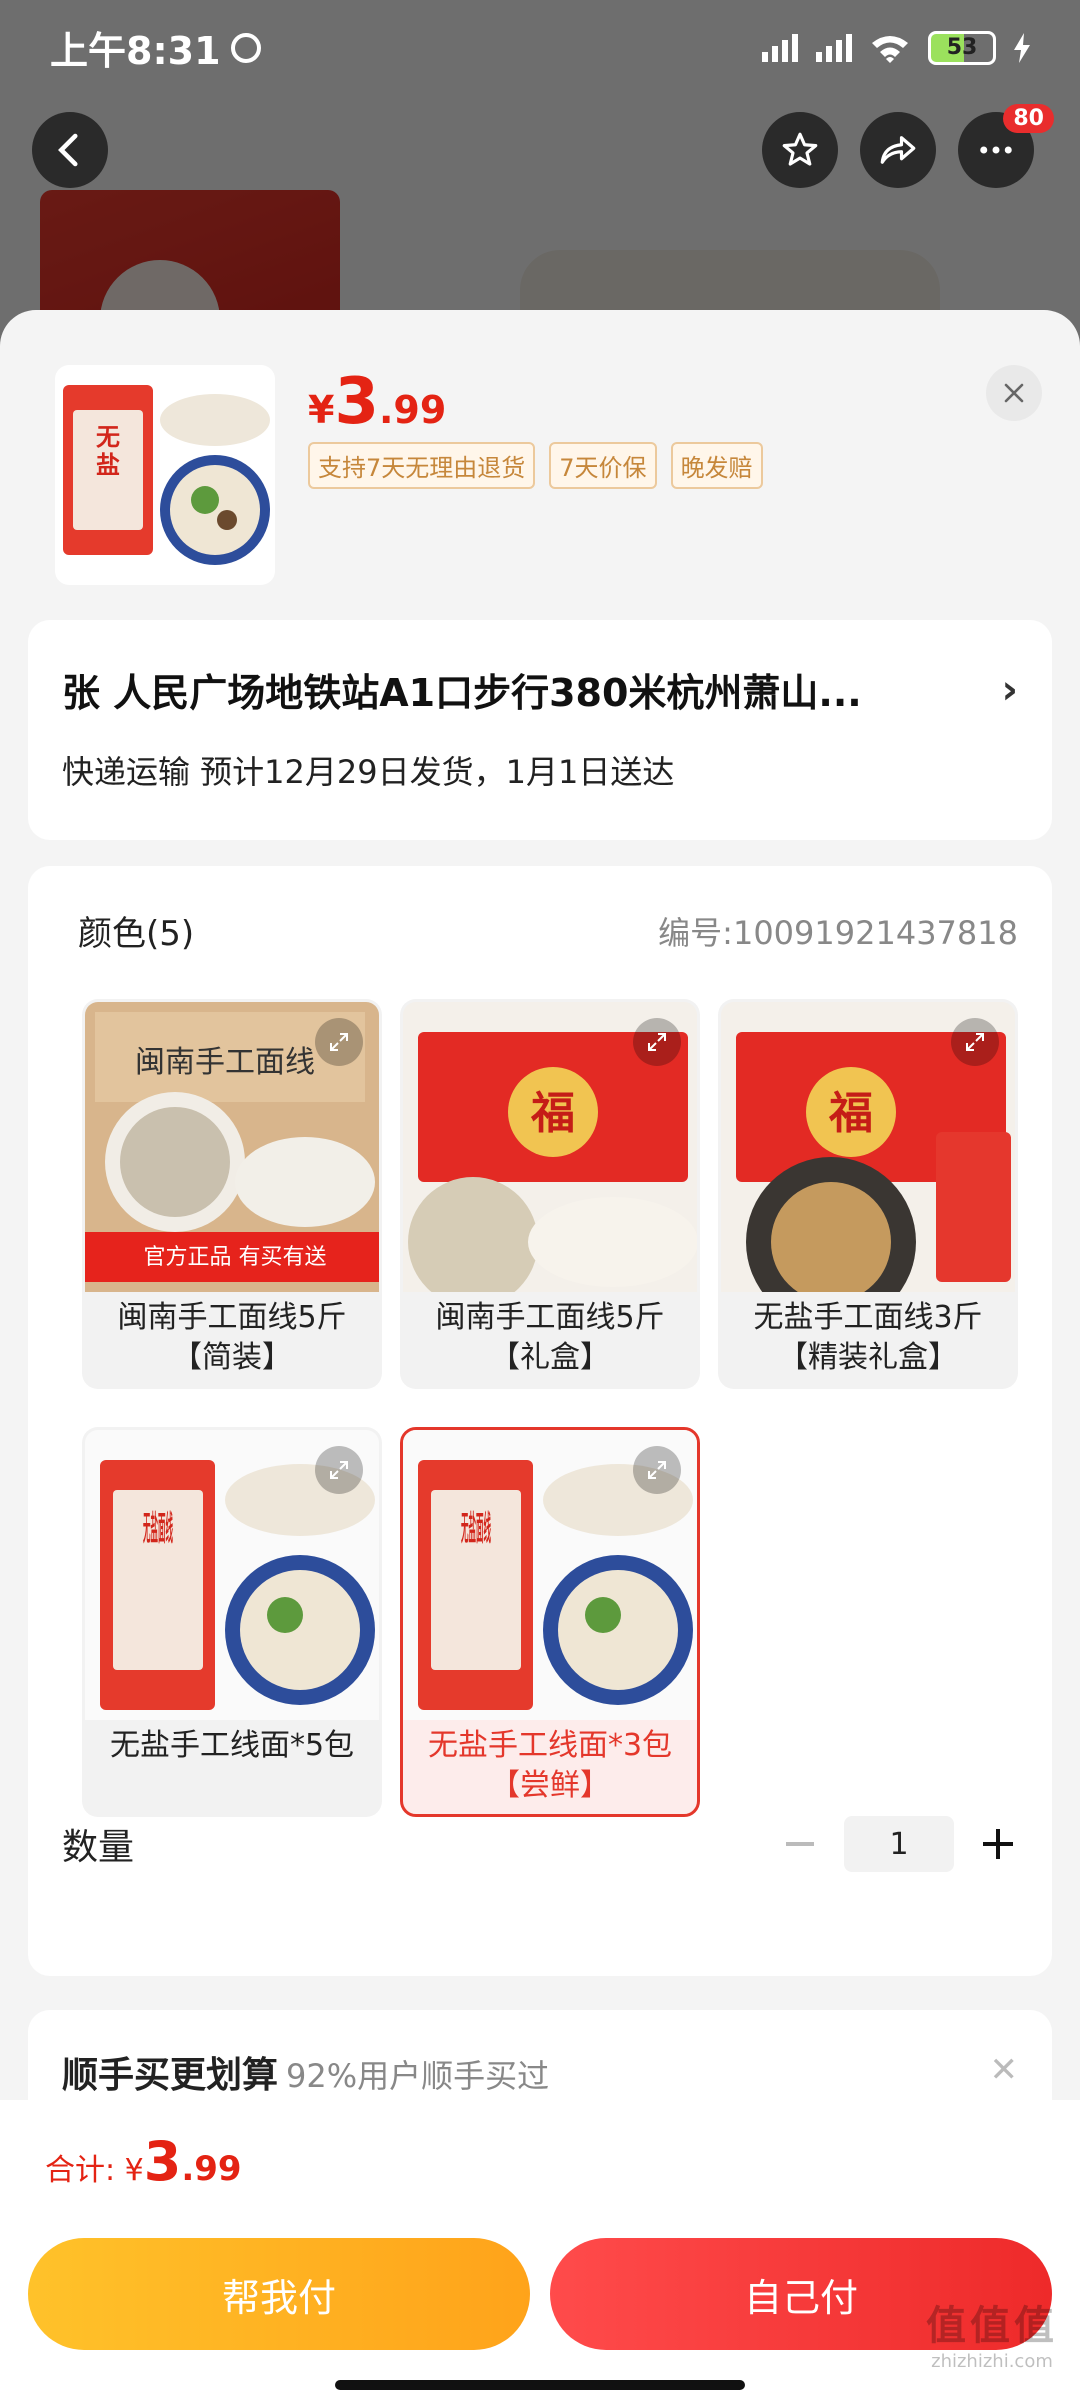  I want to click on help-pay-button: 帮我付, so click(279, 2294).